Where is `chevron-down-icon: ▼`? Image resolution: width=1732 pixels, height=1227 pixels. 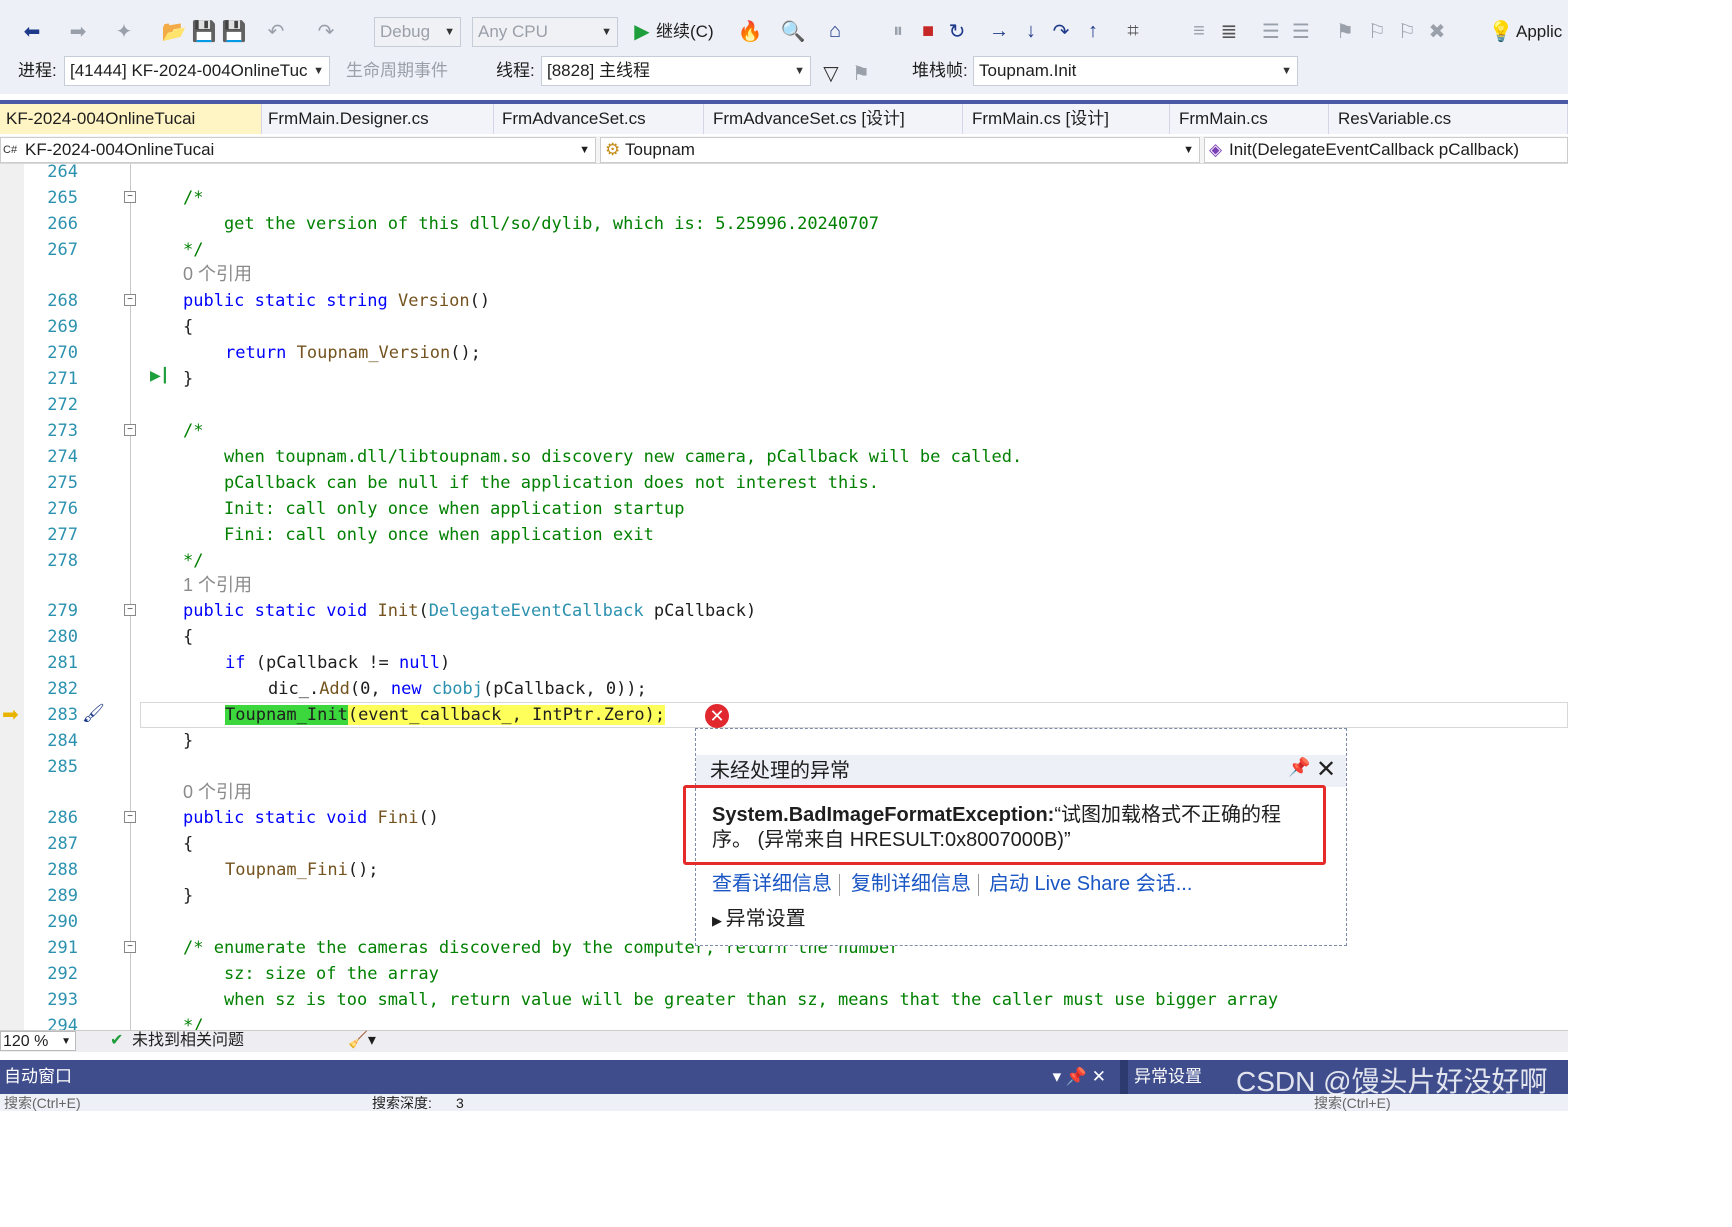 chevron-down-icon: ▼ is located at coordinates (584, 150).